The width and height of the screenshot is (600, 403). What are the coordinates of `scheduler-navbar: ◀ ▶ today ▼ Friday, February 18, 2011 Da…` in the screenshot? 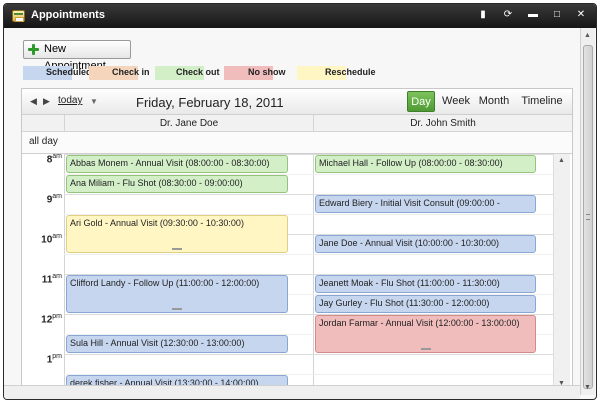 It's located at (297, 102).